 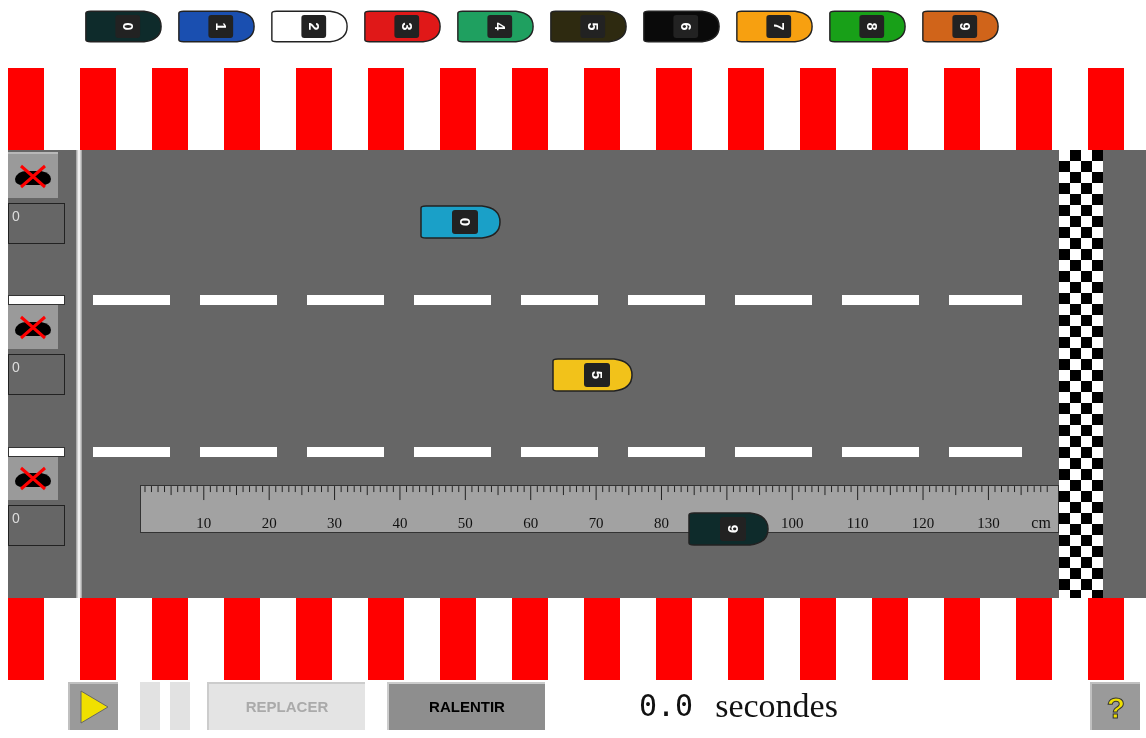 I want to click on ruler-label: 80, so click(x=661, y=522).